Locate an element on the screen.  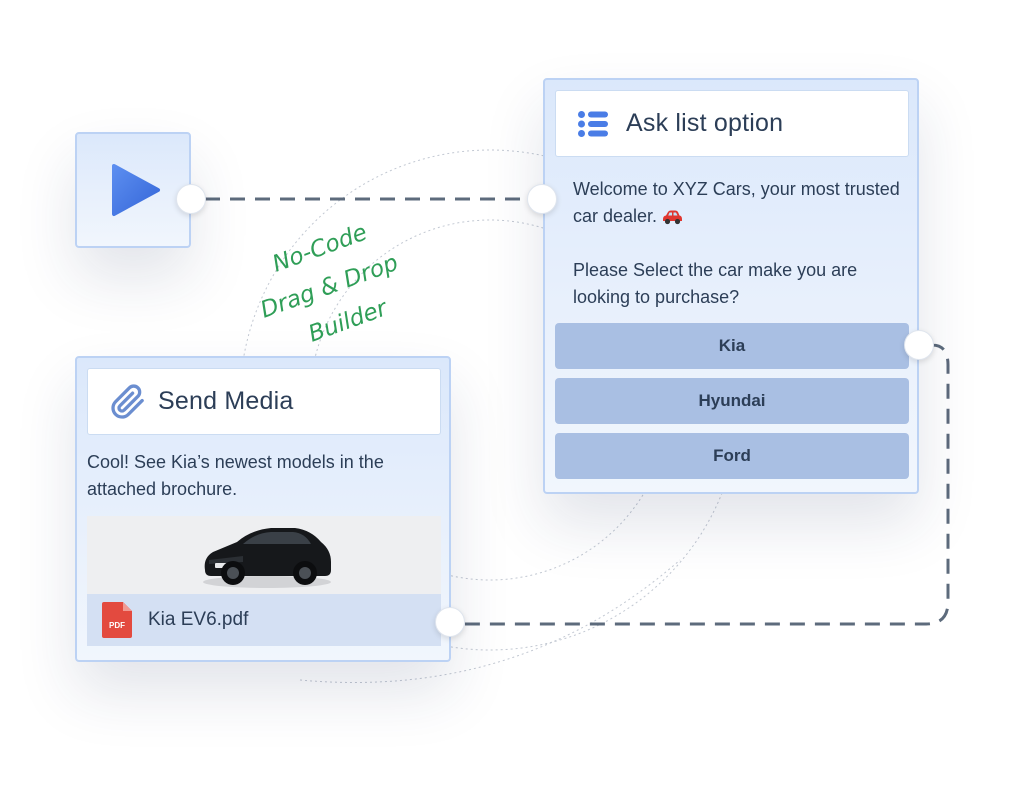
play-icon is located at coordinates (136, 190).